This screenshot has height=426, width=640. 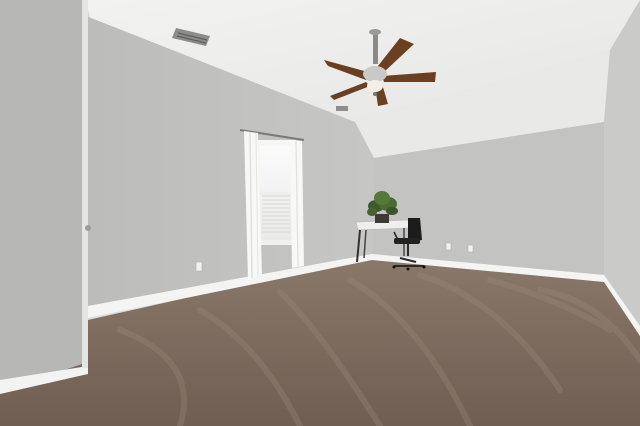 I want to click on left-partition-wall, so click(x=44, y=190).